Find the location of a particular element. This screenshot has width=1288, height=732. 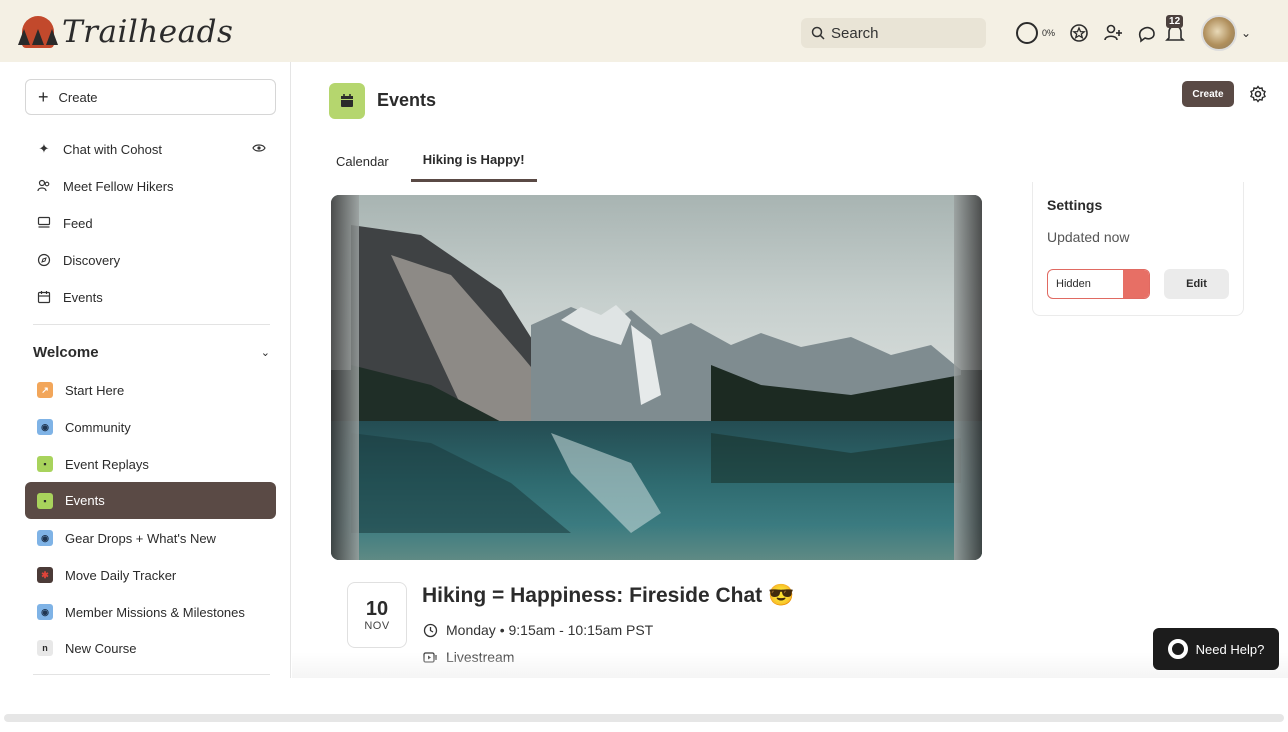

notifications-button: 12 is located at coordinates (1175, 30).